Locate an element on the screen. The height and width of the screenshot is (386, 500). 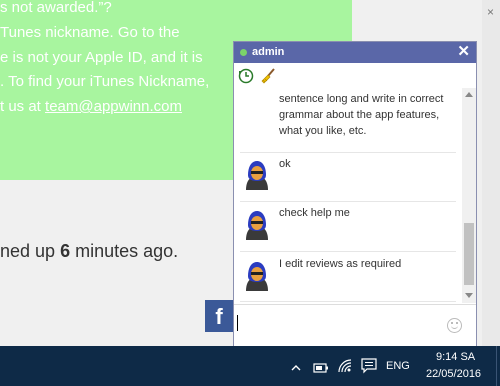
emoji-smiley-icon is located at coordinates (454, 325).